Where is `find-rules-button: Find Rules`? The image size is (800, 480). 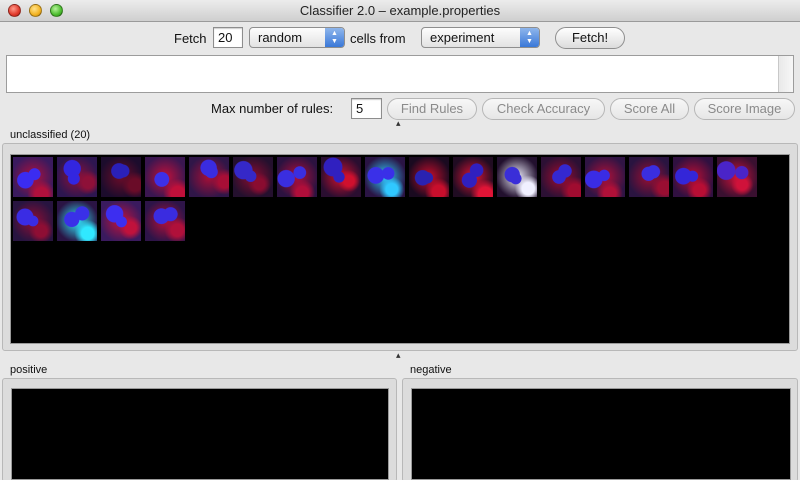 find-rules-button: Find Rules is located at coordinates (432, 109).